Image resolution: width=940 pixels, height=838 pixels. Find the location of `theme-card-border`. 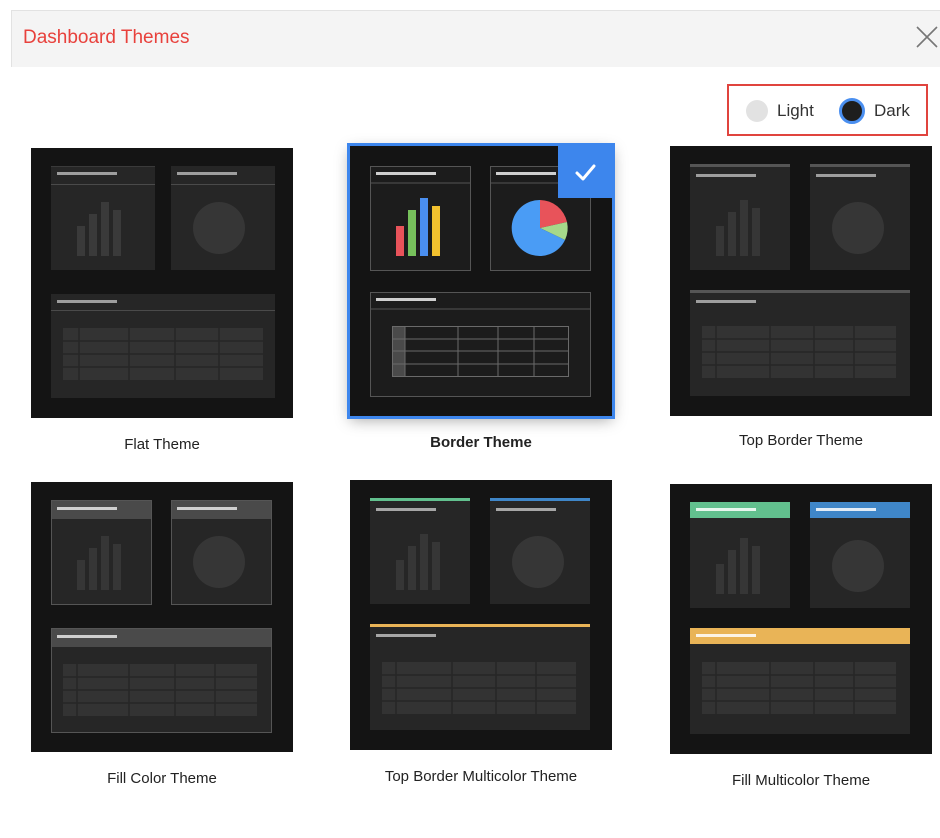

theme-card-border is located at coordinates (481, 281).